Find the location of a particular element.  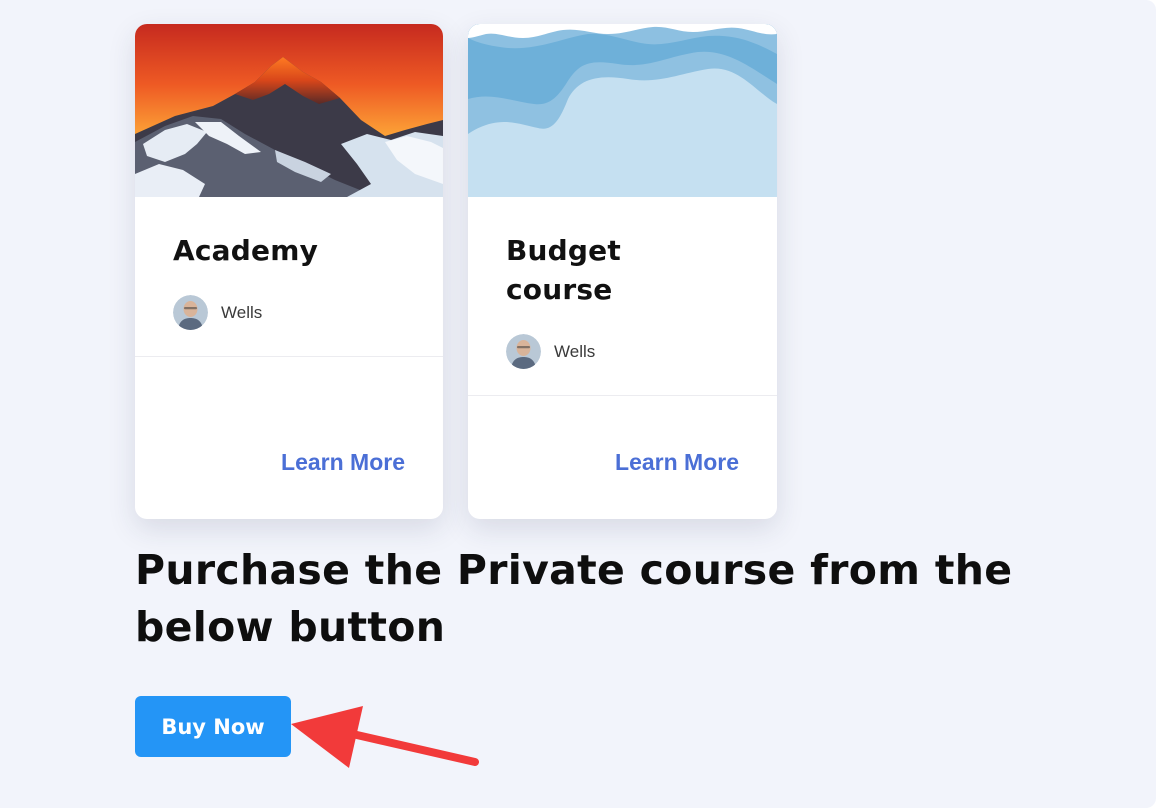

buy-now-button: Buy Now is located at coordinates (213, 726).